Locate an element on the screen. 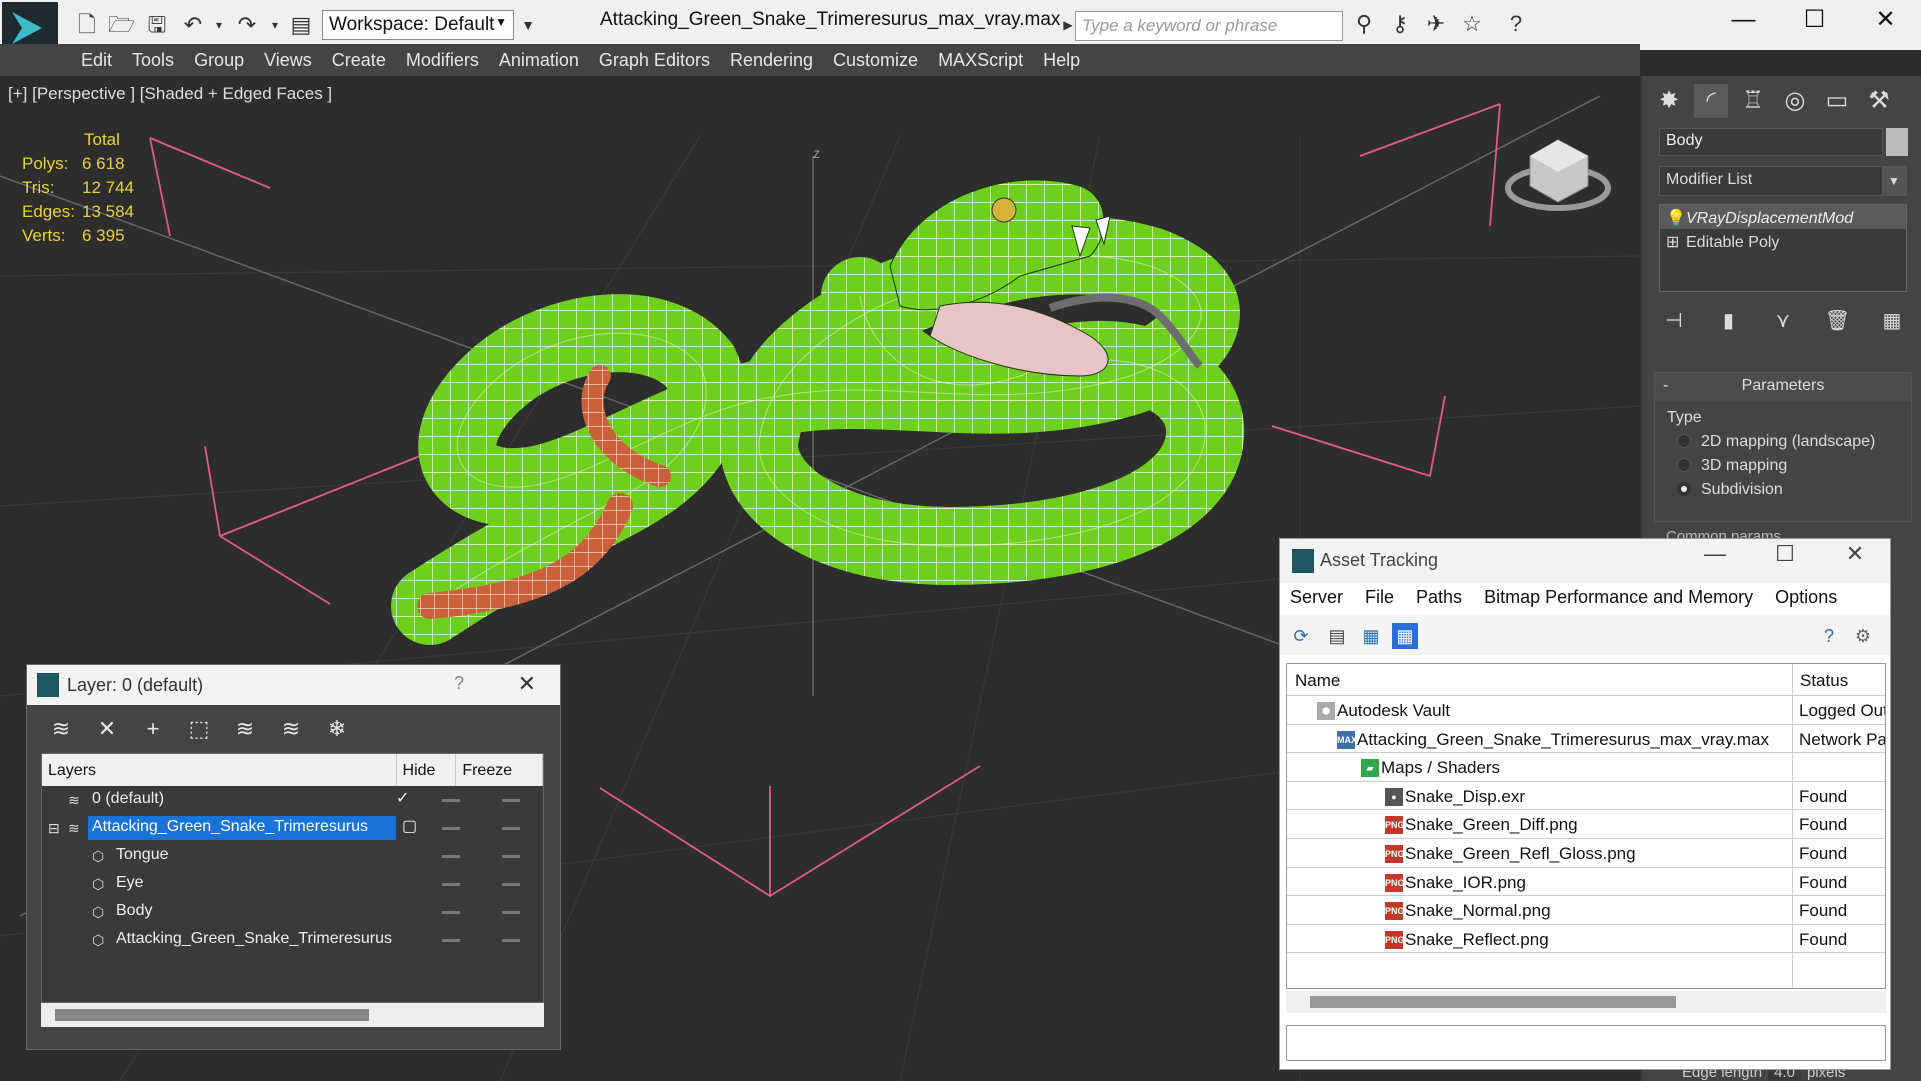 This screenshot has width=1921, height=1081. key-icon: ⚷ is located at coordinates (1400, 24).